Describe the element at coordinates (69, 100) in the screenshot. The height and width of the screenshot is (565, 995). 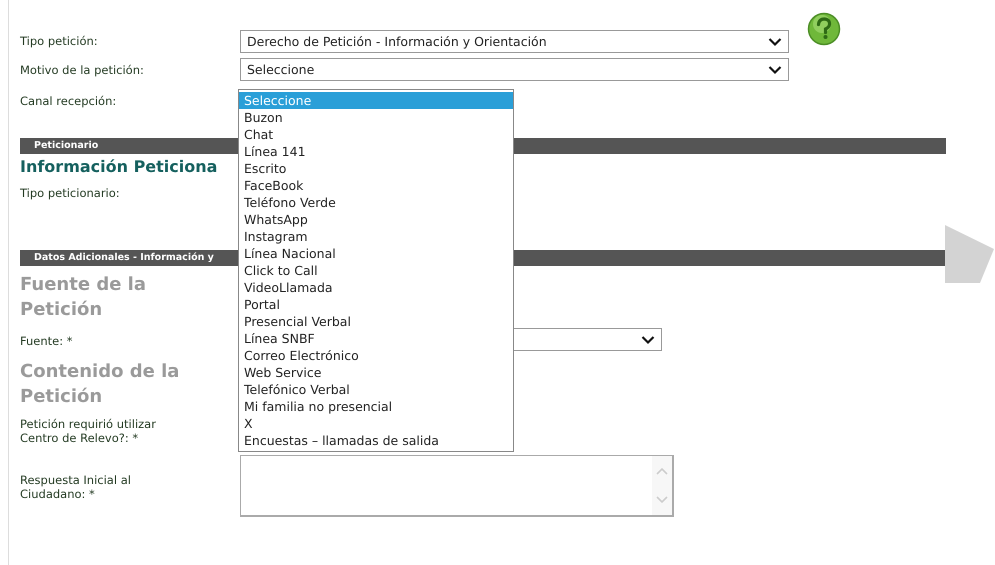
I see `field-label: Canal recepción:` at that location.